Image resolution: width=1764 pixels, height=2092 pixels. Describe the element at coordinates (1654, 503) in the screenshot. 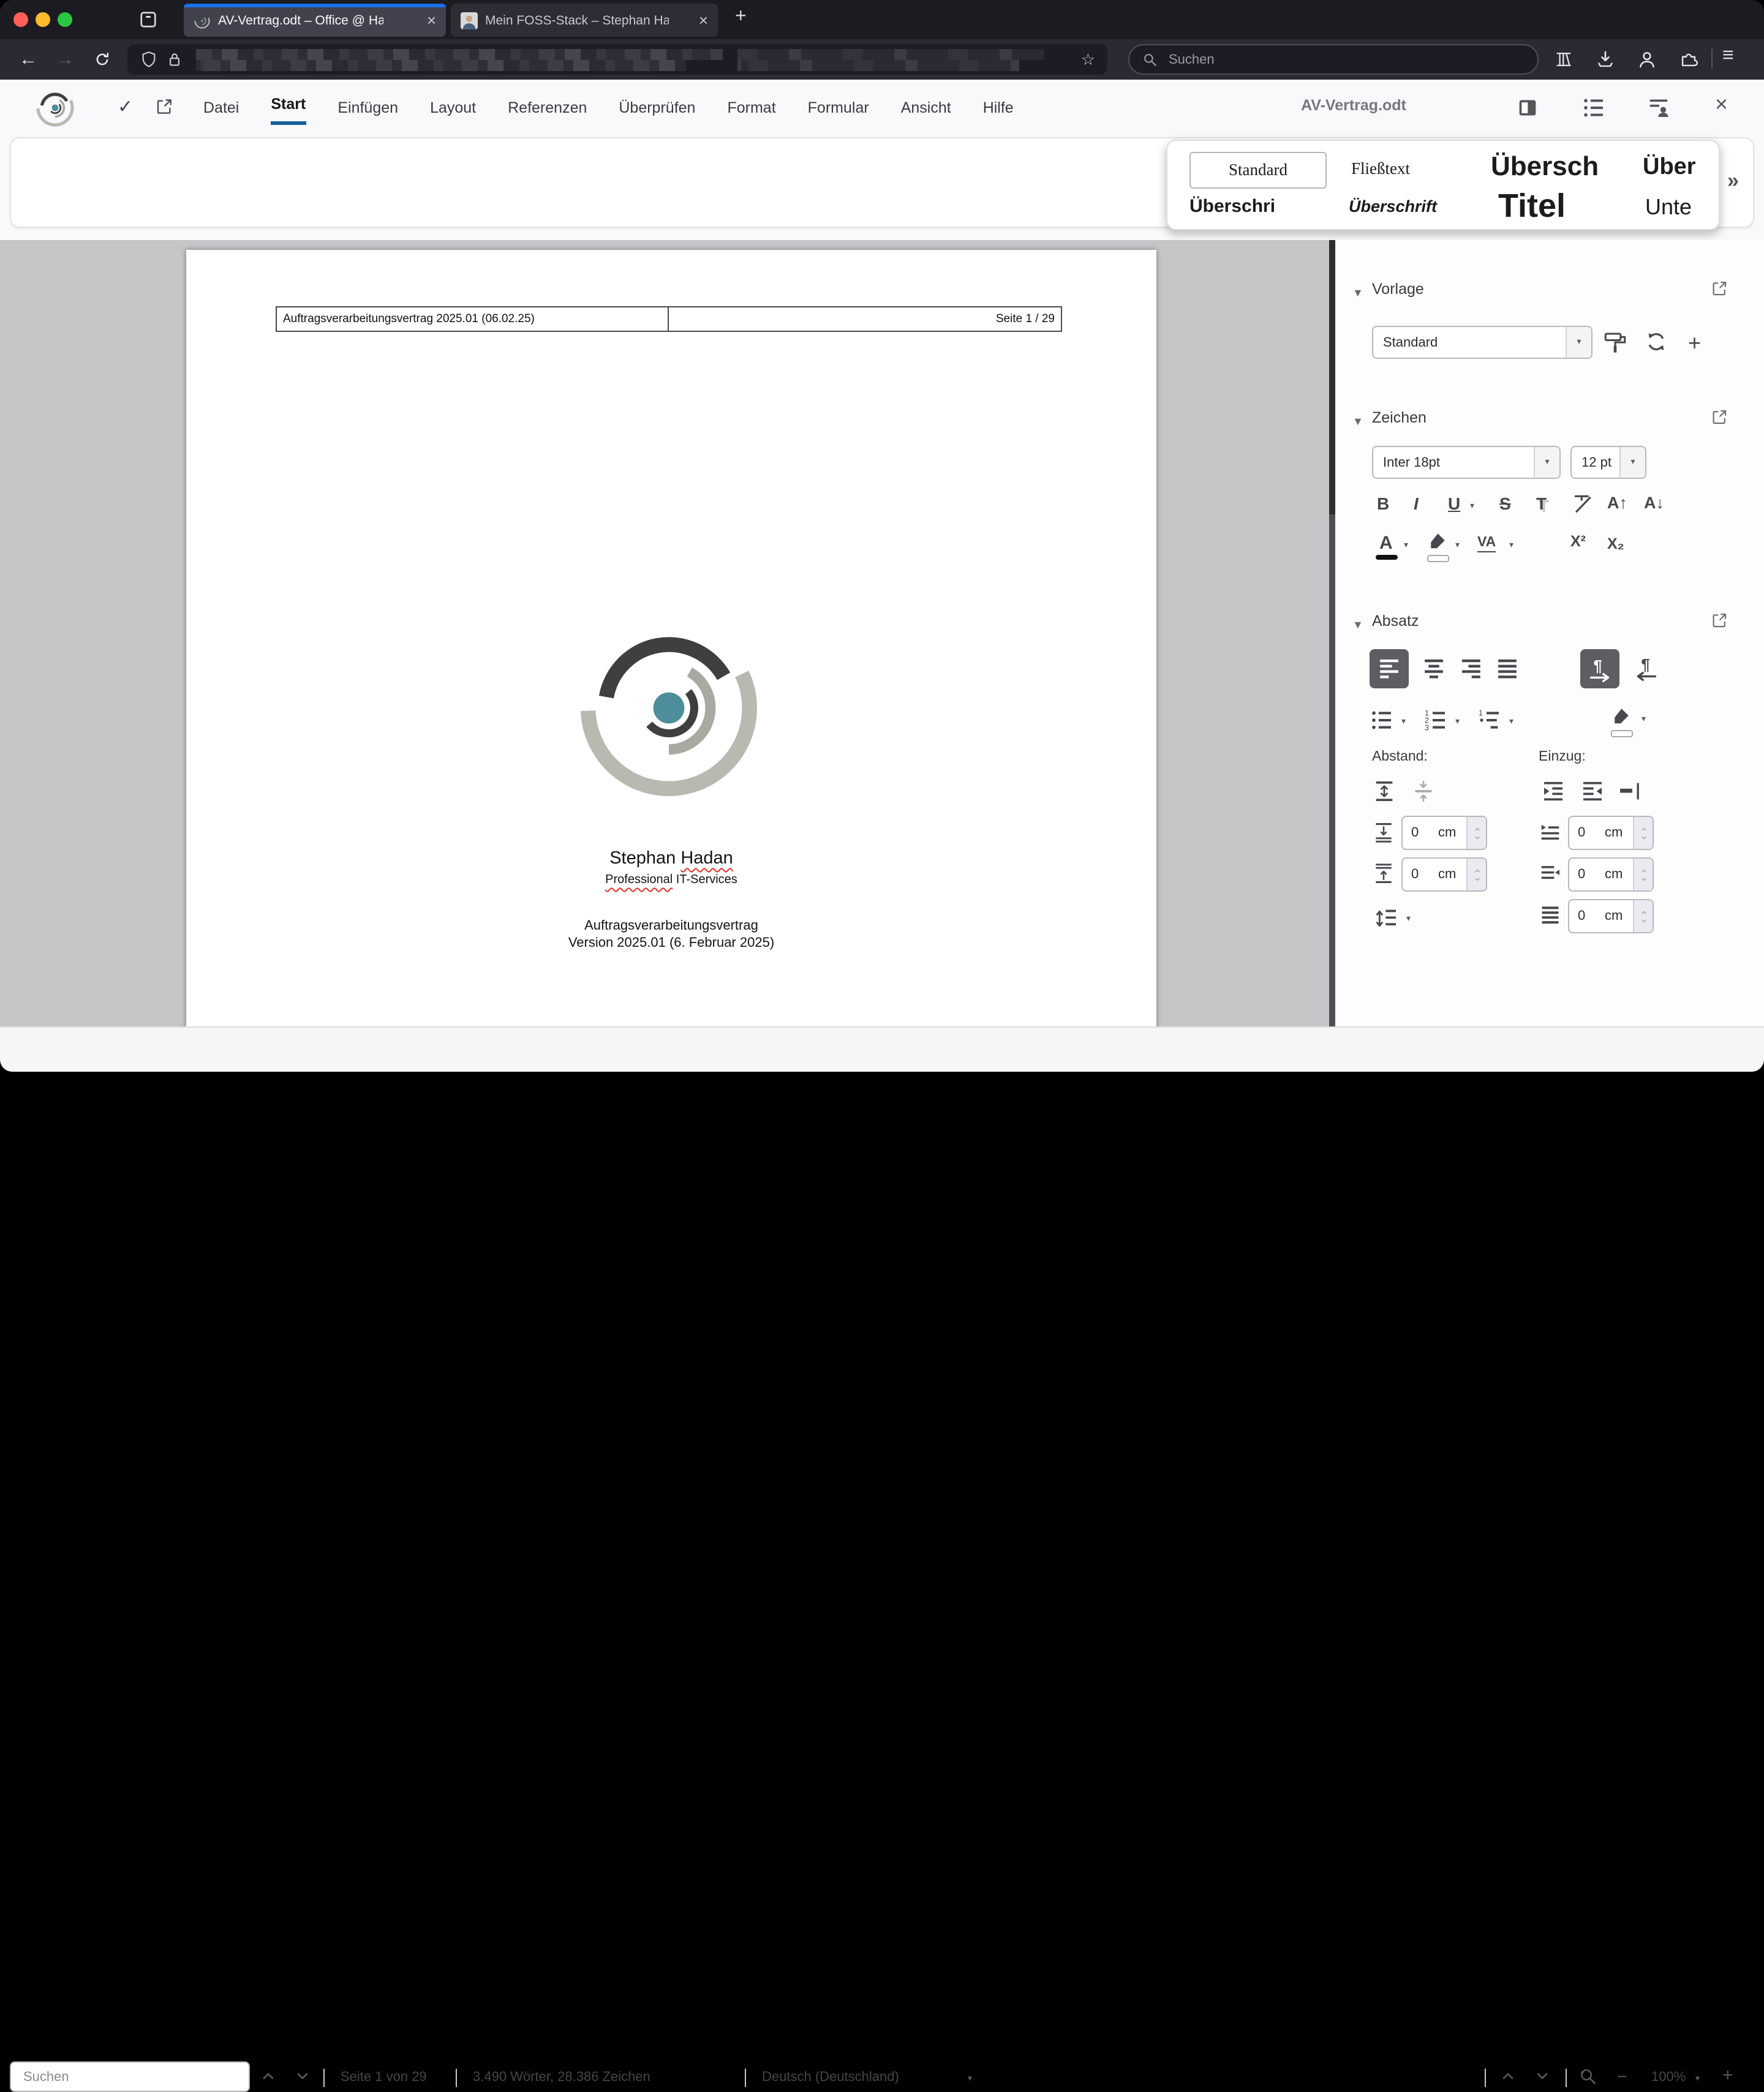

I see `sidebar-shrink-font-icon: A↓` at that location.